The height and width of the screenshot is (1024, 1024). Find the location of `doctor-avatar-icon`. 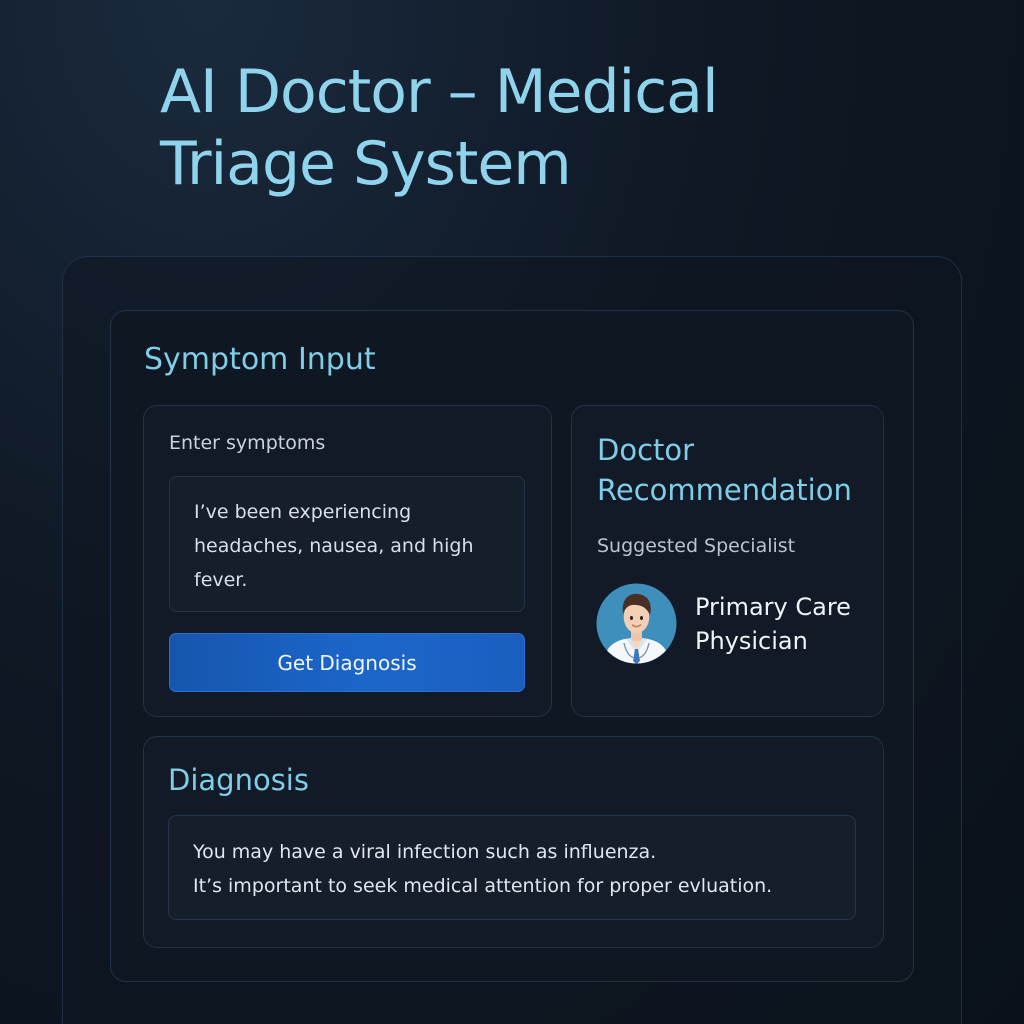

doctor-avatar-icon is located at coordinates (636, 623).